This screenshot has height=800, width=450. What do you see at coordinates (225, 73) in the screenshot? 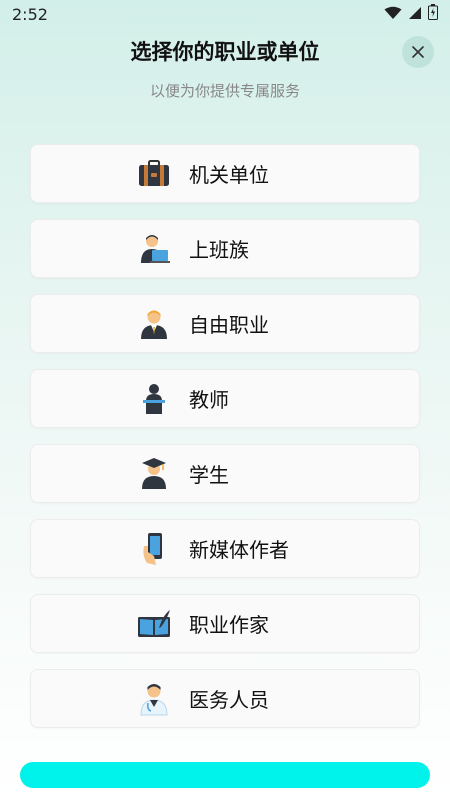
I see `header: 选择你的职业或单位 以便为你提供专属服务` at bounding box center [225, 73].